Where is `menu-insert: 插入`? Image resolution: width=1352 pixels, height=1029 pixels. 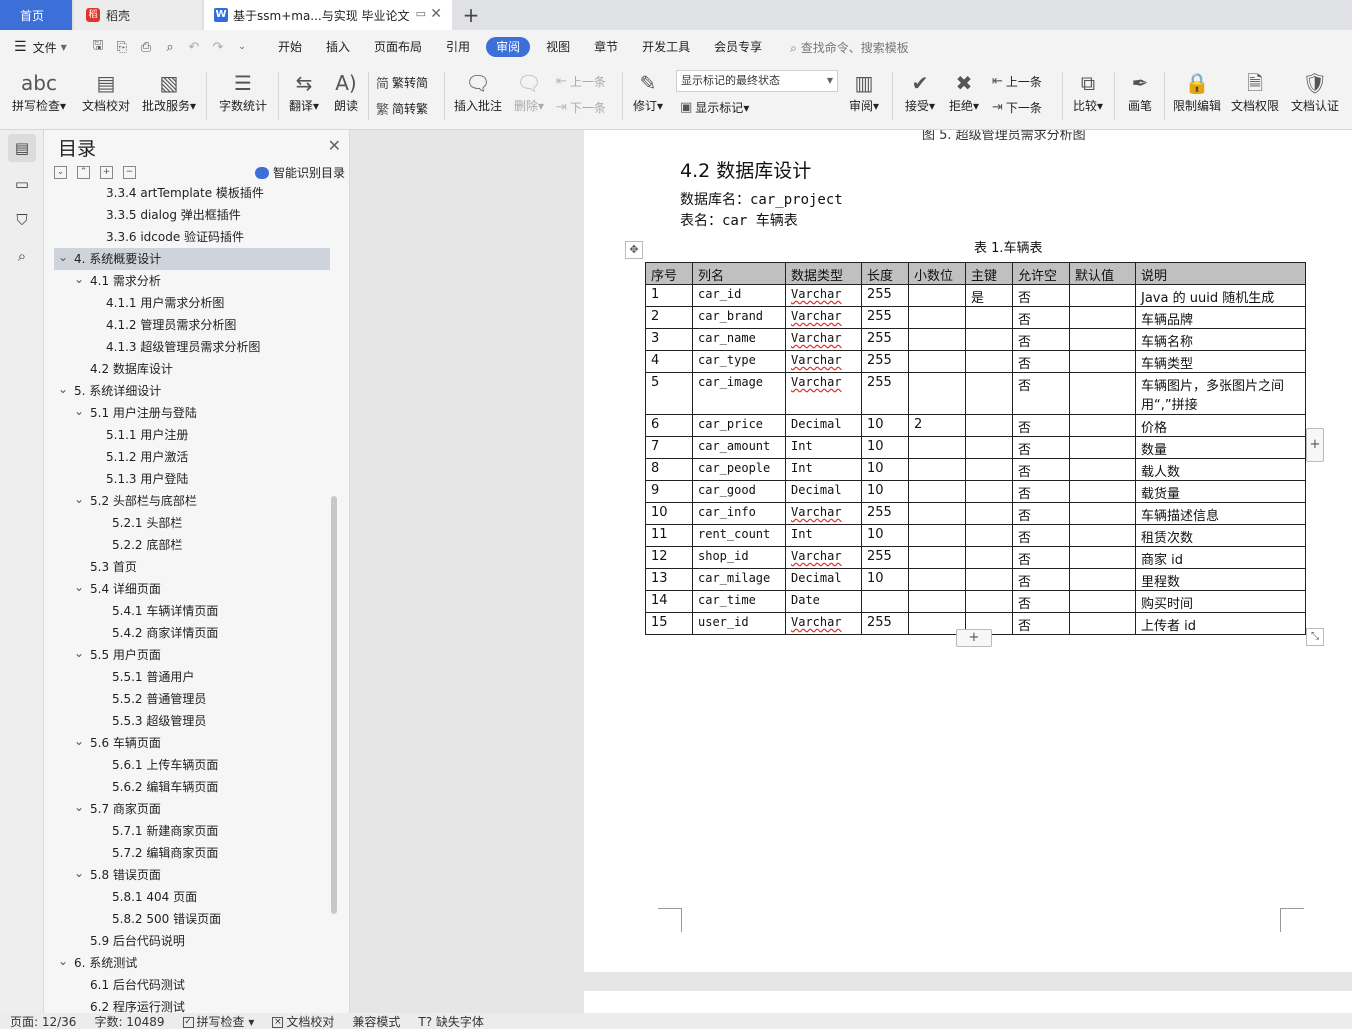
menu-insert: 插入 is located at coordinates (338, 47).